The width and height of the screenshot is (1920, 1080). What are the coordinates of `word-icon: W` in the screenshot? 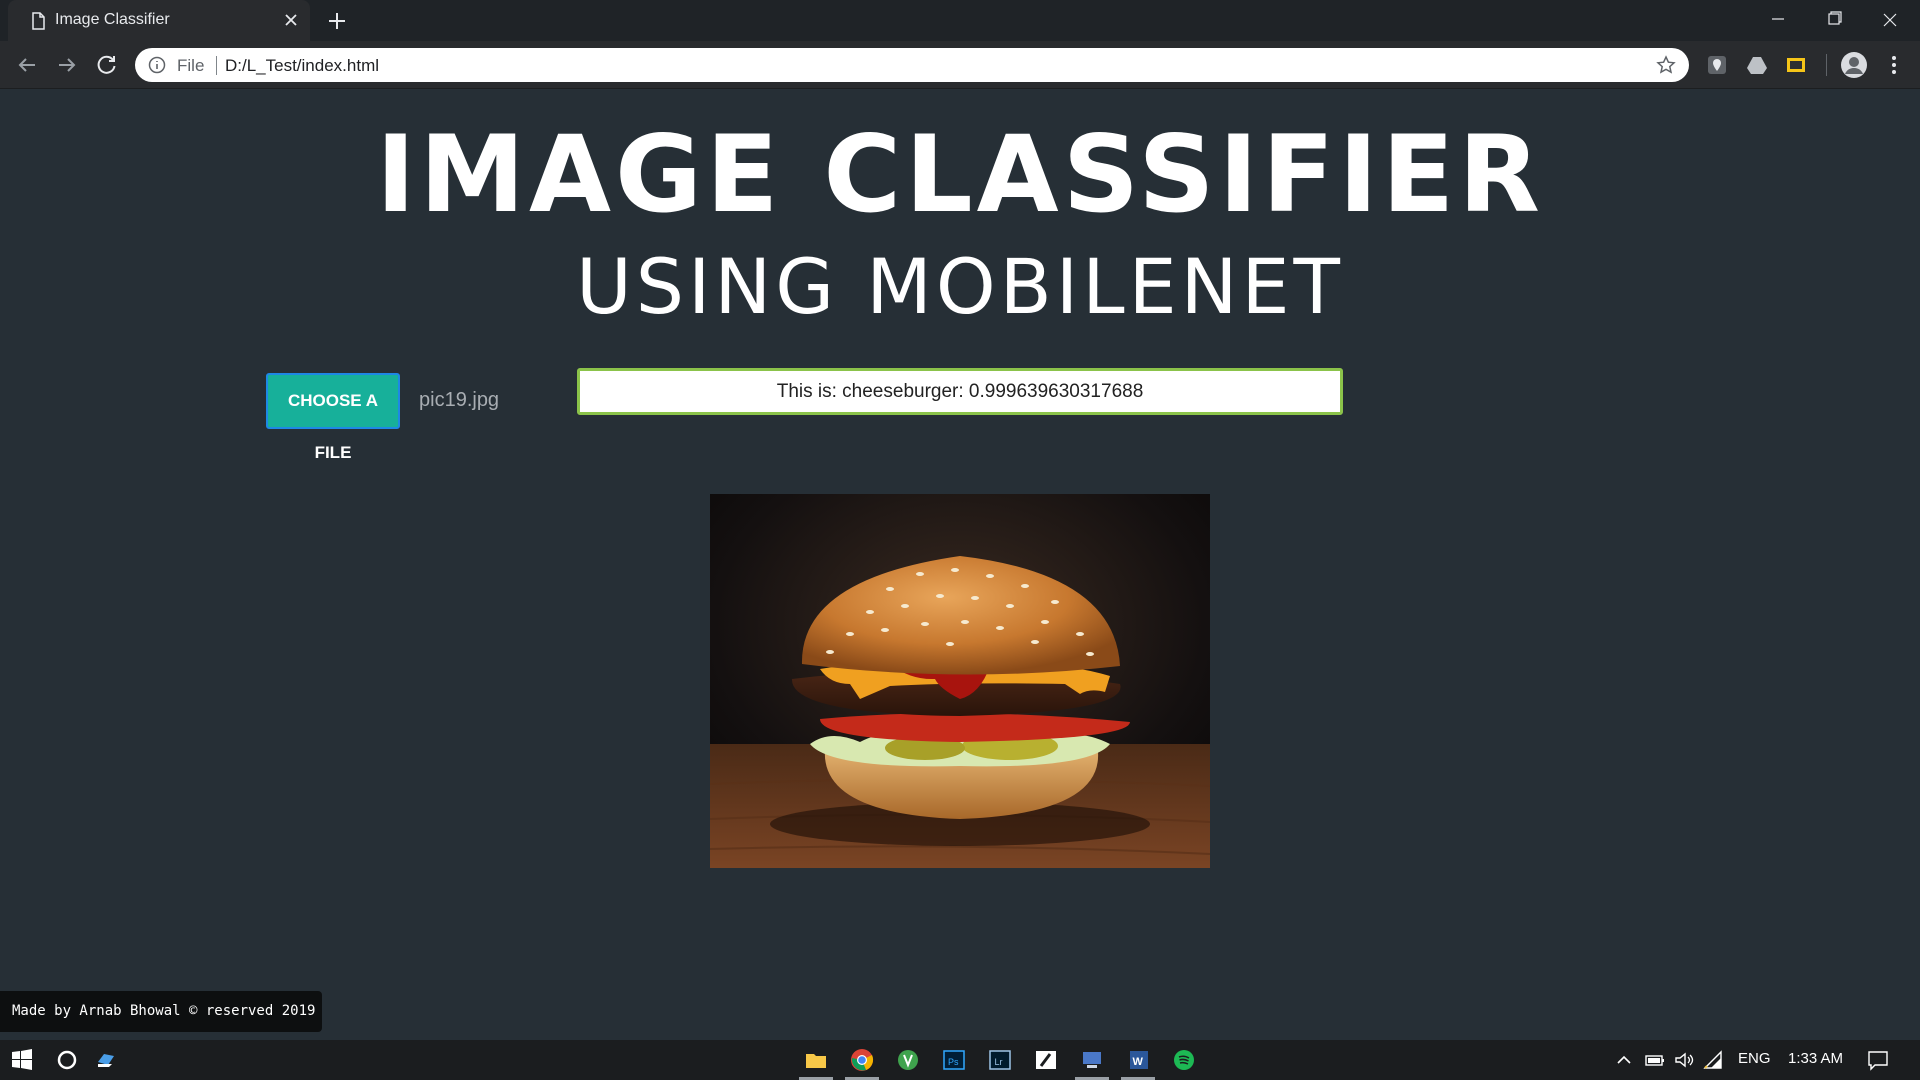 It's located at (1138, 1060).